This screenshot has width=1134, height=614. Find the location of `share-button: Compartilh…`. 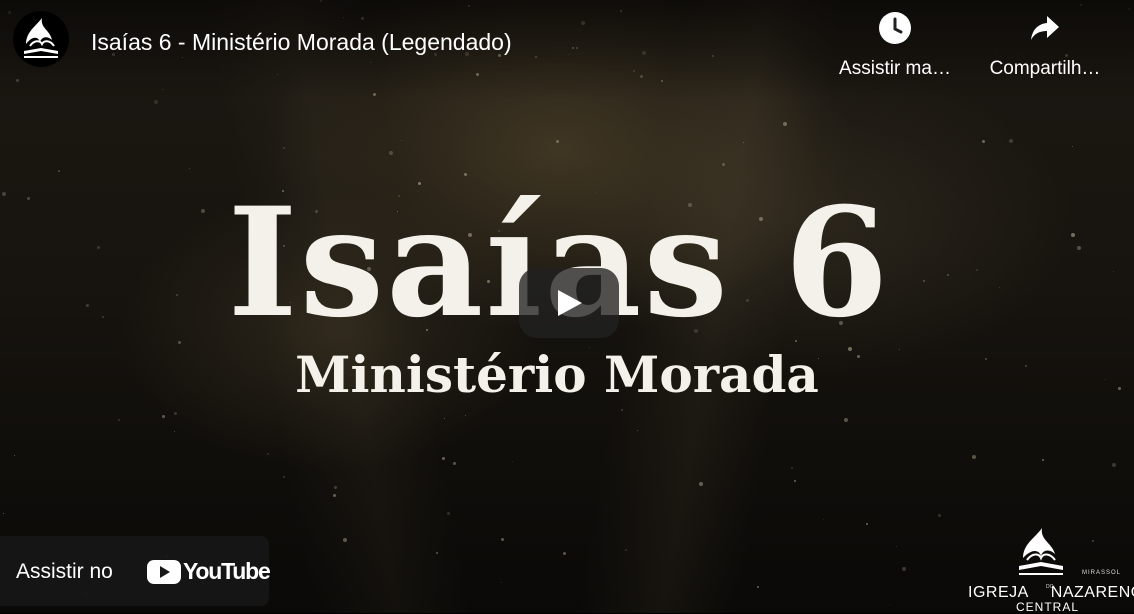

share-button: Compartilh… is located at coordinates (1045, 45).